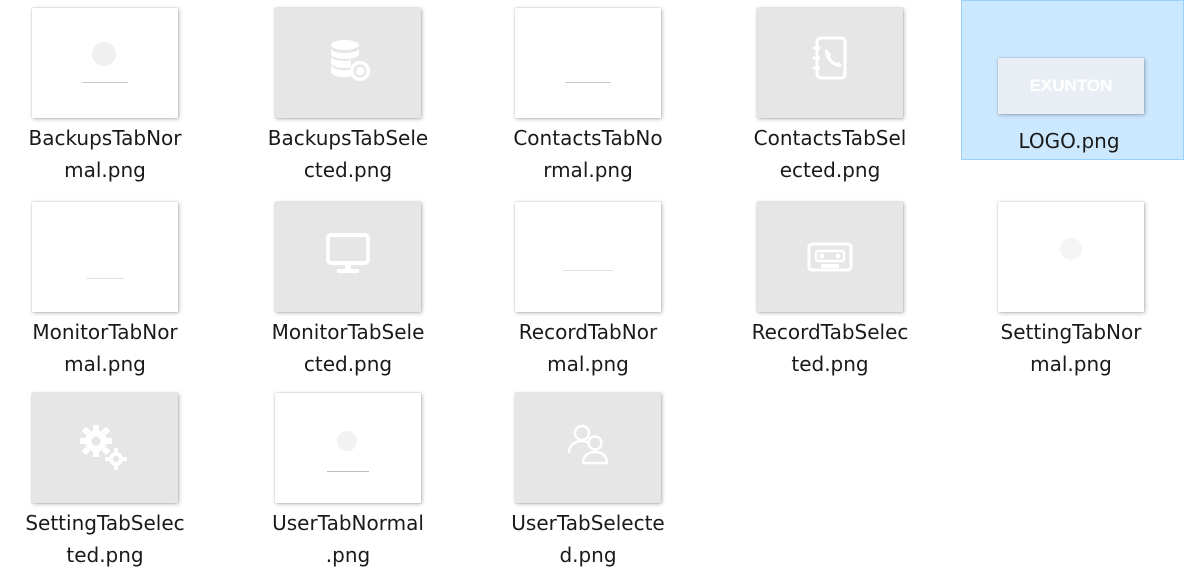  I want to click on logo-text: EXUNTON, so click(1071, 85).